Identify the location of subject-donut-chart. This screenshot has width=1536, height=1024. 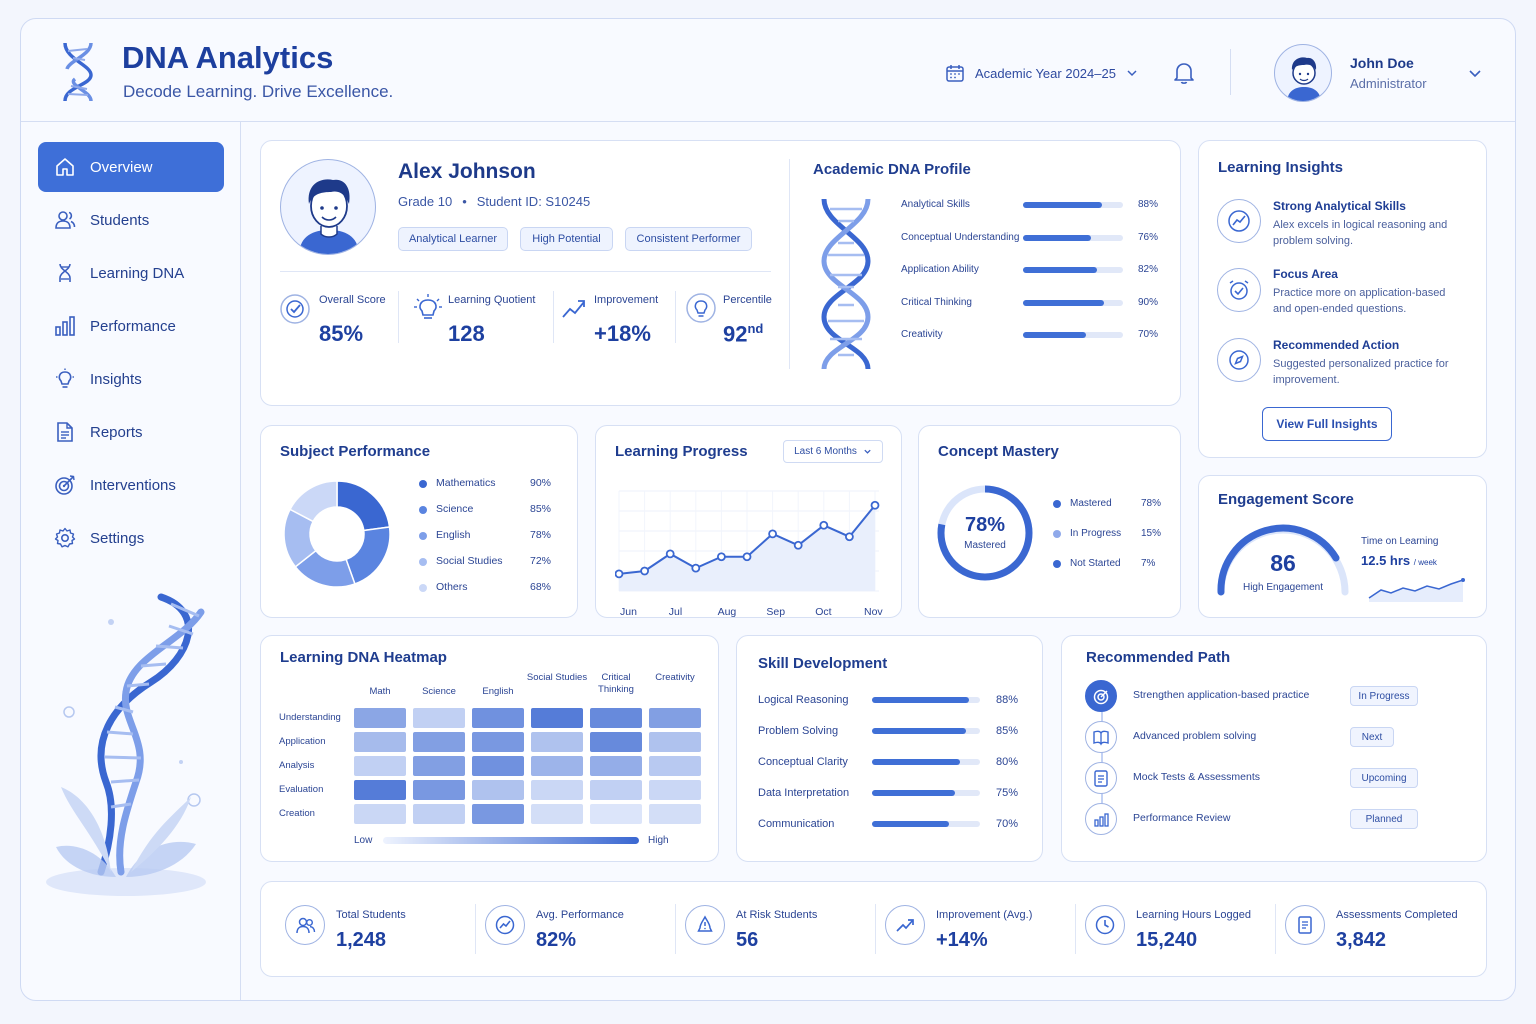
(337, 534).